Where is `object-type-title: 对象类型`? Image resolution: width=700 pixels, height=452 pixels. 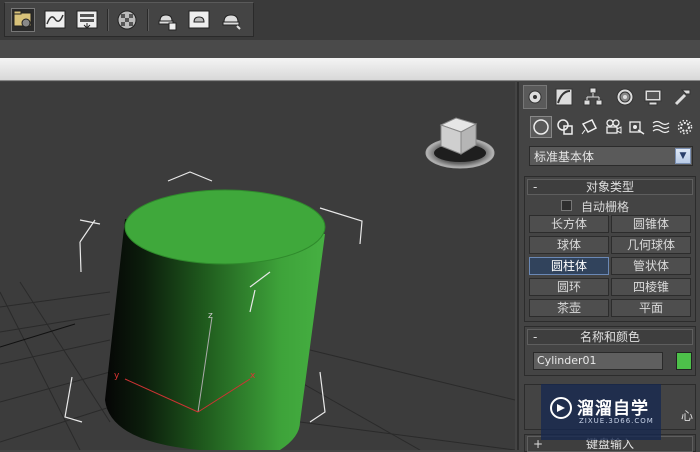
object-type-title: 对象类型 is located at coordinates (609, 187).